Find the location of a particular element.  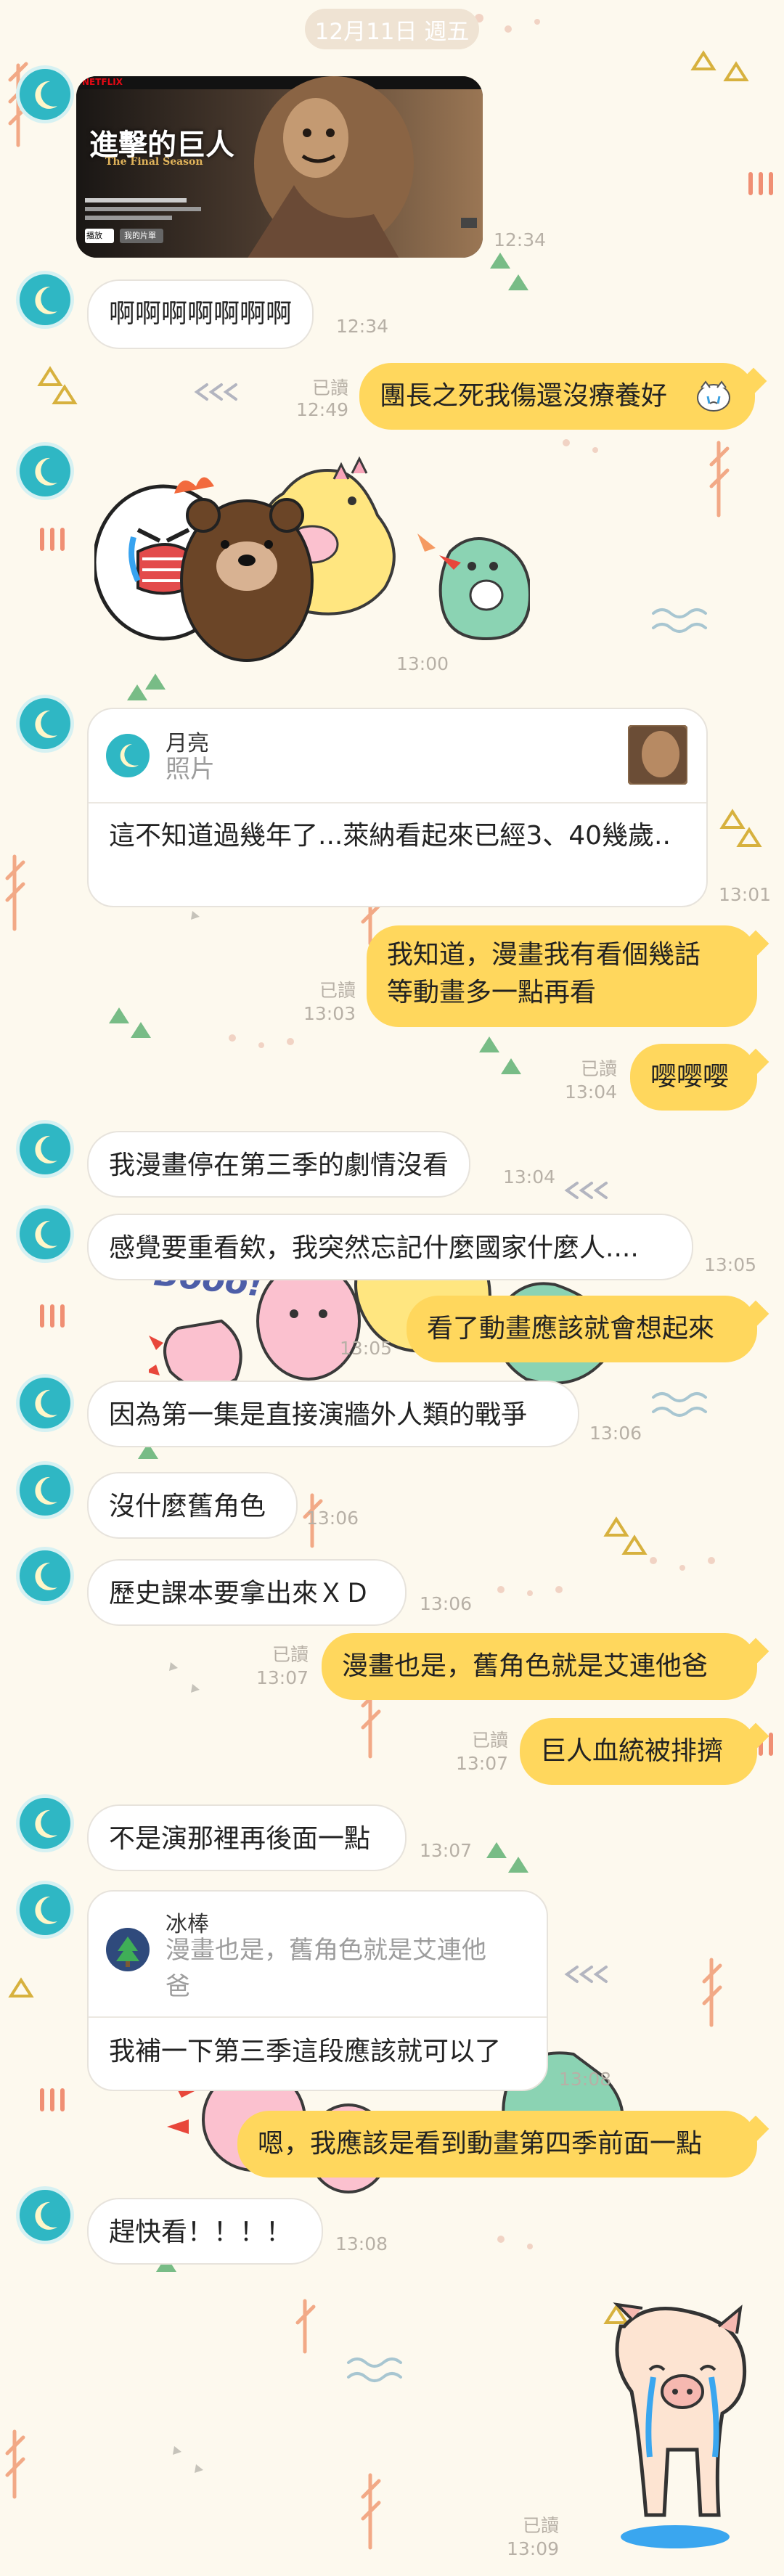

timestamp: 13:01 is located at coordinates (746, 895).